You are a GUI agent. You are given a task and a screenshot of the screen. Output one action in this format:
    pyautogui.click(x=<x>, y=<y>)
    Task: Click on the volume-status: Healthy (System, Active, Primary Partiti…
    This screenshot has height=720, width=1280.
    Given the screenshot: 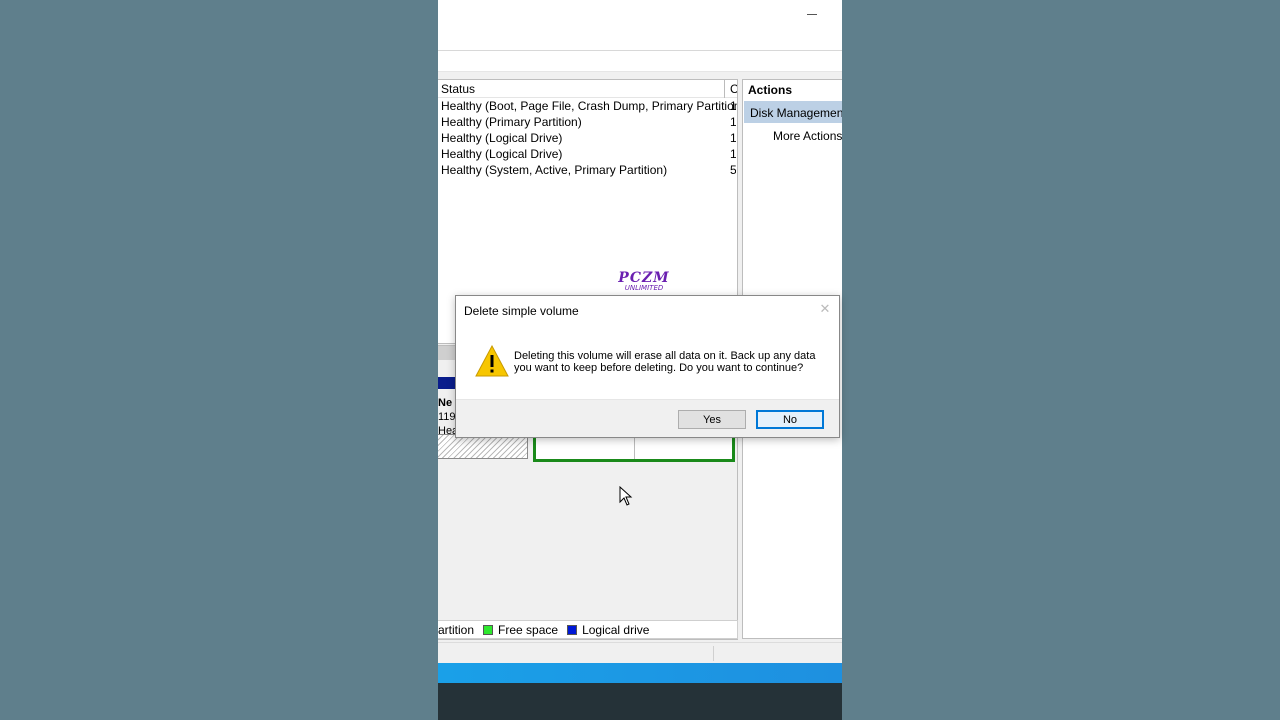 What is the action you would take?
    pyautogui.click(x=554, y=170)
    